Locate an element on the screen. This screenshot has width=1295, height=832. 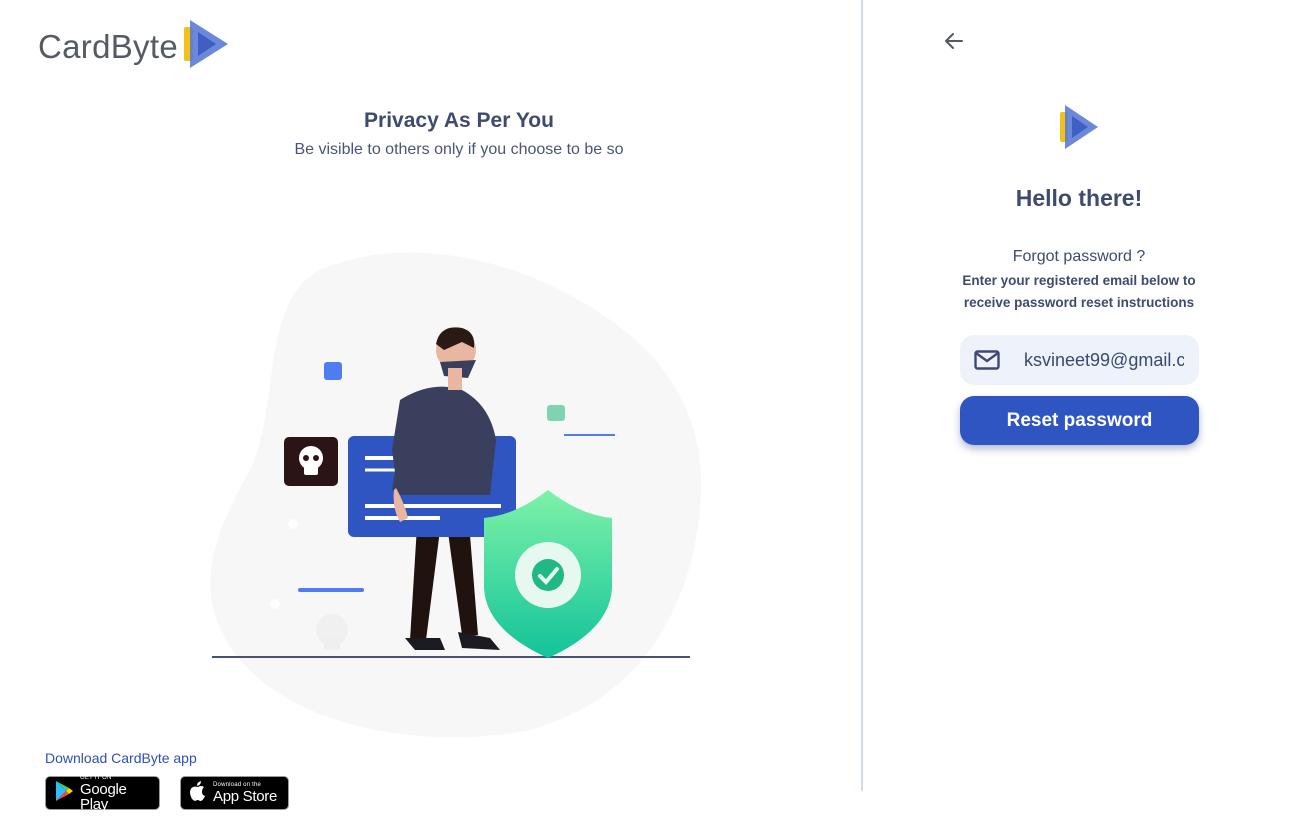
back-button is located at coordinates (954, 43).